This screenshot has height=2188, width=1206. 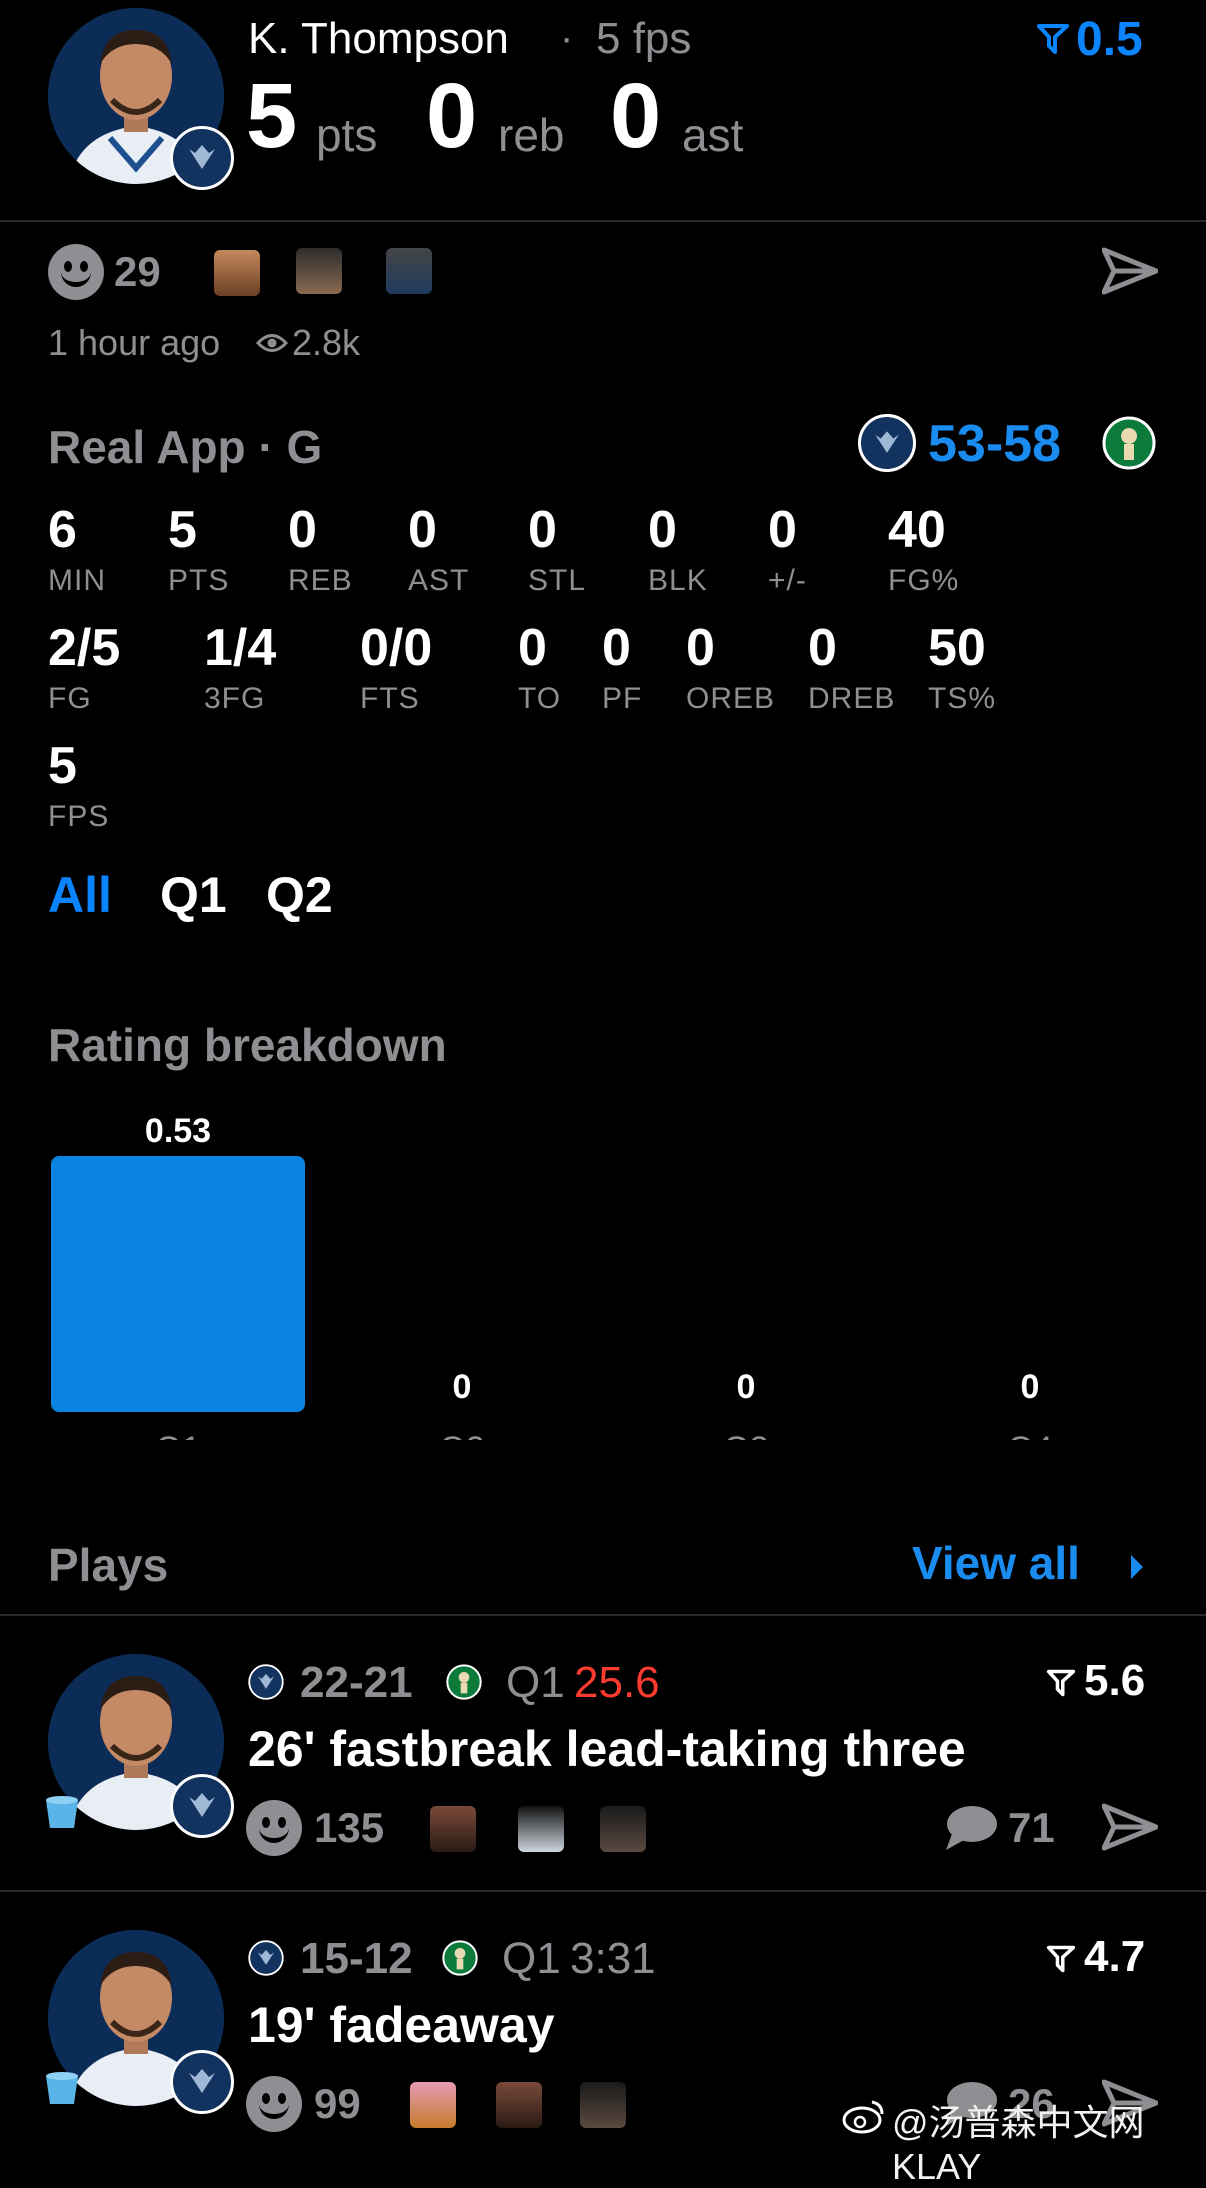 What do you see at coordinates (607, 1749) in the screenshot?
I see `play-title: 26' fastbreak lead-taking three` at bounding box center [607, 1749].